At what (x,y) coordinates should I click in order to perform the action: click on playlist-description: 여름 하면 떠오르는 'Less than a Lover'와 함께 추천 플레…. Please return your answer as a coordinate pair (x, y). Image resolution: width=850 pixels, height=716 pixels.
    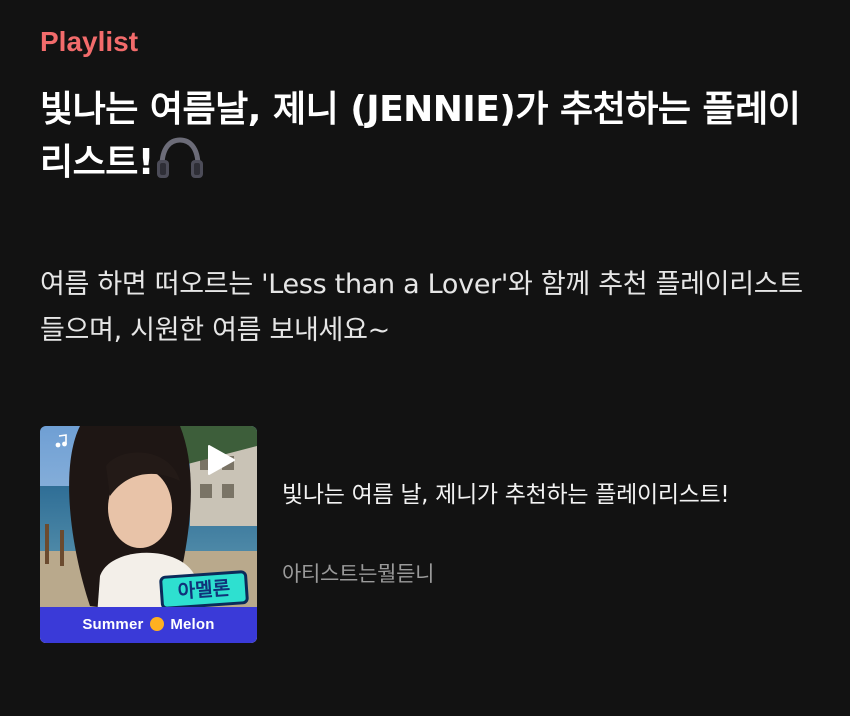
    Looking at the image, I should click on (421, 307).